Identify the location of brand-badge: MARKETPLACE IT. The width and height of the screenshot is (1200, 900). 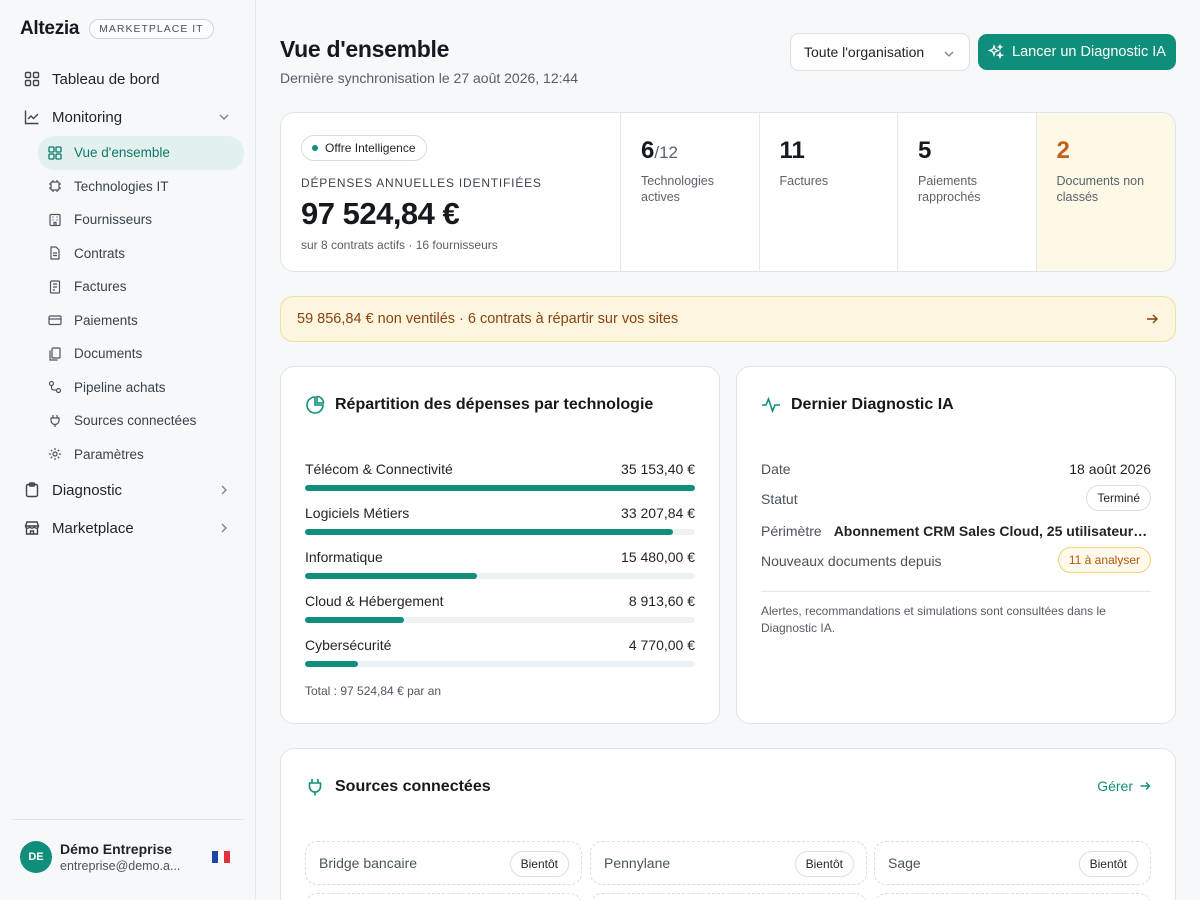
(151, 29).